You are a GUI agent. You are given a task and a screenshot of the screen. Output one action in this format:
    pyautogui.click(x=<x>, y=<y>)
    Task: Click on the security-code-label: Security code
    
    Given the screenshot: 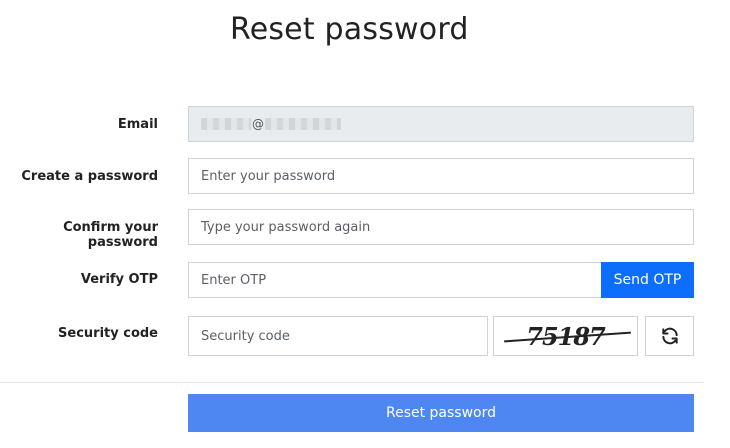 What is the action you would take?
    pyautogui.click(x=108, y=333)
    